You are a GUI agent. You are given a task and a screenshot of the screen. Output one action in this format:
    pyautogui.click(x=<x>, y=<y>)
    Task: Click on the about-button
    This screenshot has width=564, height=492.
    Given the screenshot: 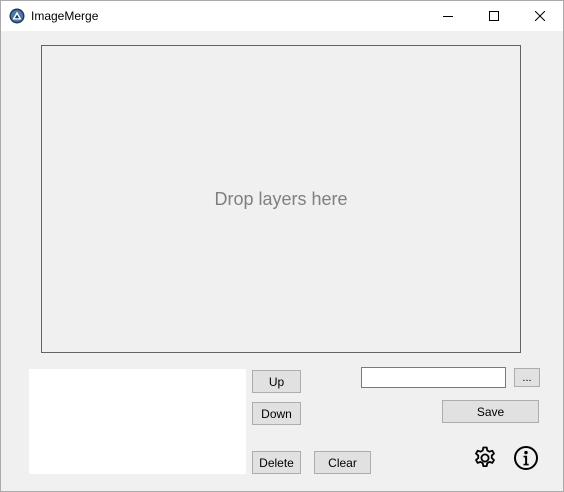 What is the action you would take?
    pyautogui.click(x=526, y=460)
    